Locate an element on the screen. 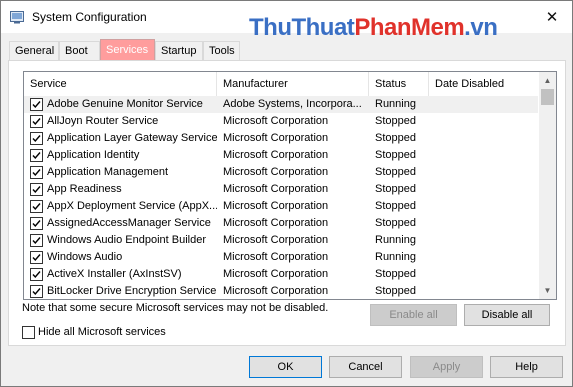 The image size is (573, 387). cancel-button: Cancel is located at coordinates (365, 367).